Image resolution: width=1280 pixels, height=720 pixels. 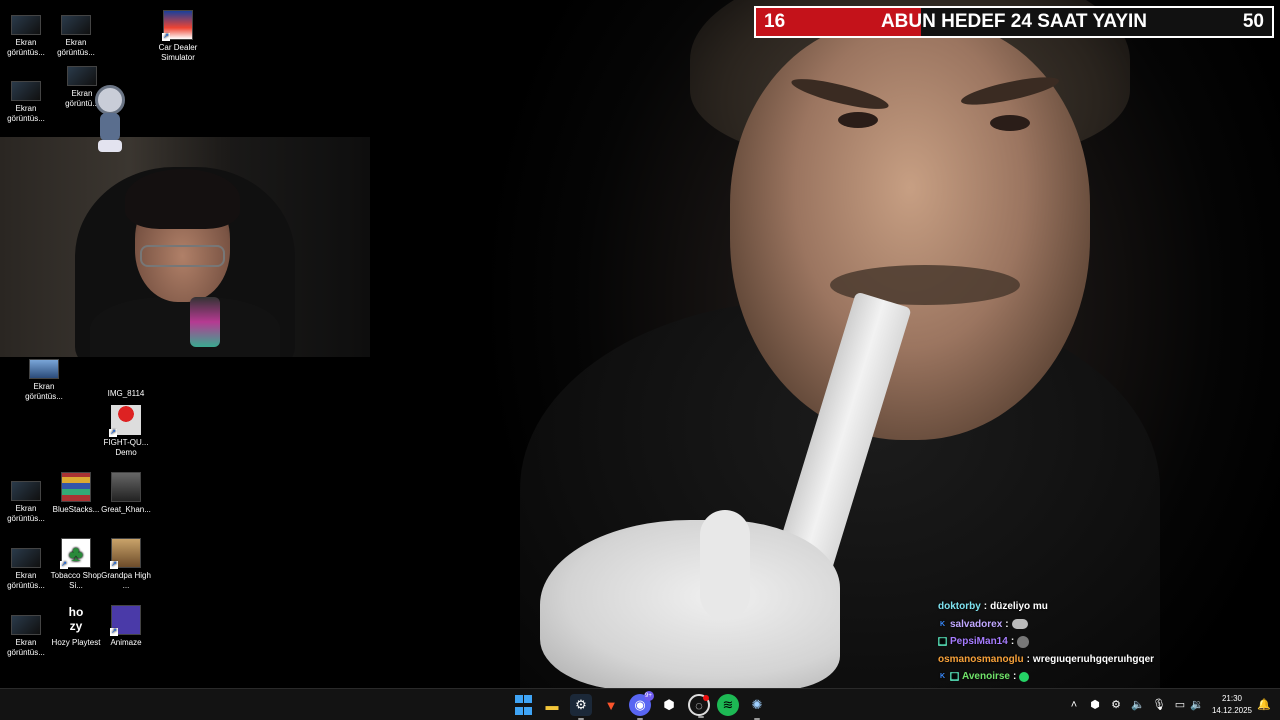 What do you see at coordinates (76, 620) in the screenshot?
I see `hozy-logo-icon: ho zy` at bounding box center [76, 620].